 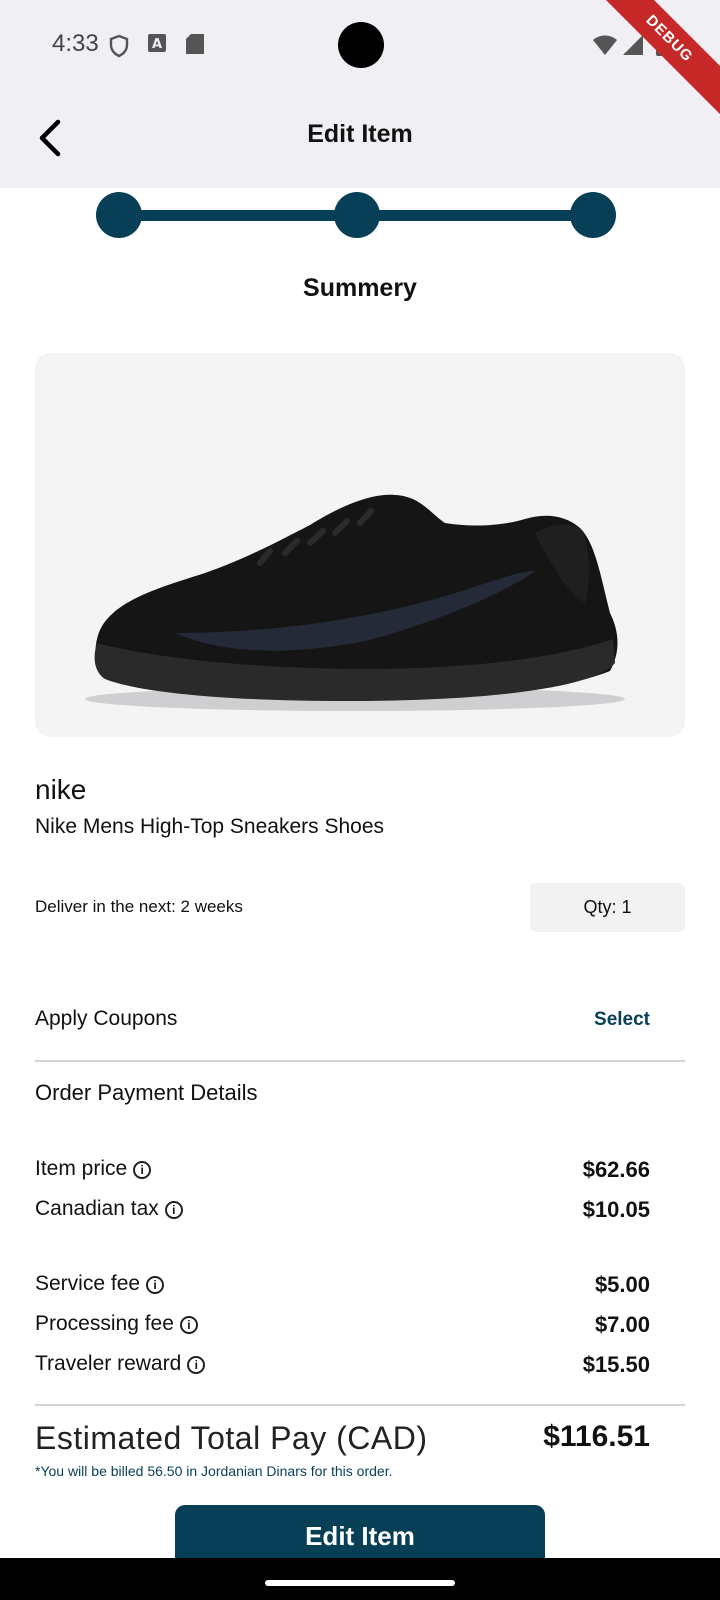 What do you see at coordinates (75, 43) in the screenshot?
I see `status-time: 4:33` at bounding box center [75, 43].